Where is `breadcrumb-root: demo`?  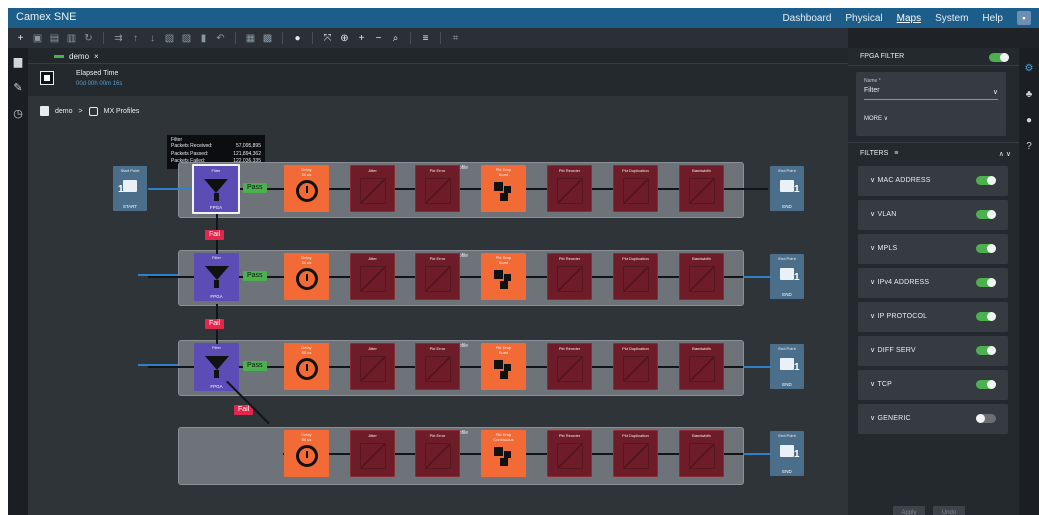
breadcrumb-root: demo is located at coordinates (64, 111).